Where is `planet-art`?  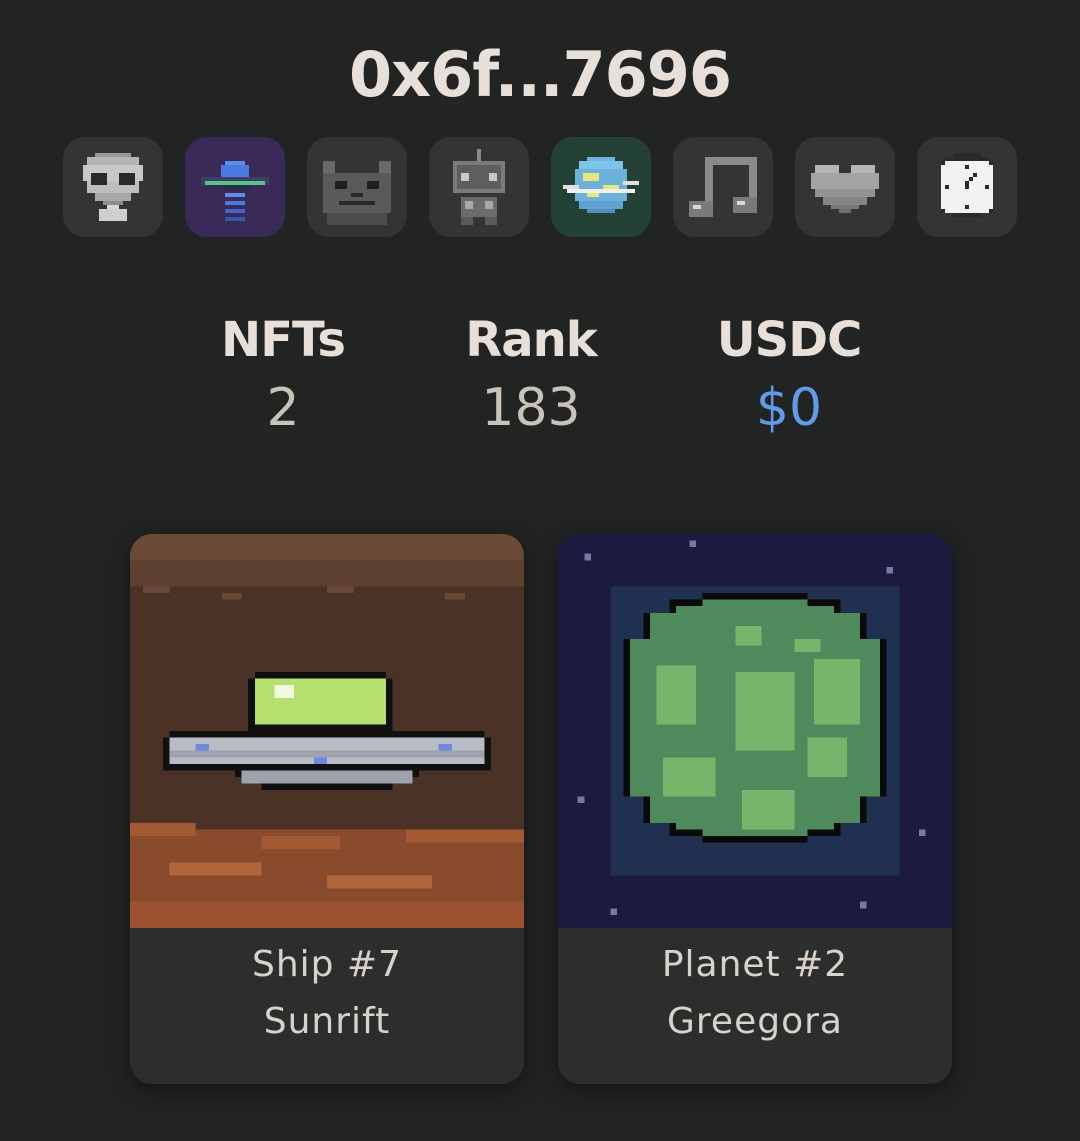
planet-art is located at coordinates (755, 731).